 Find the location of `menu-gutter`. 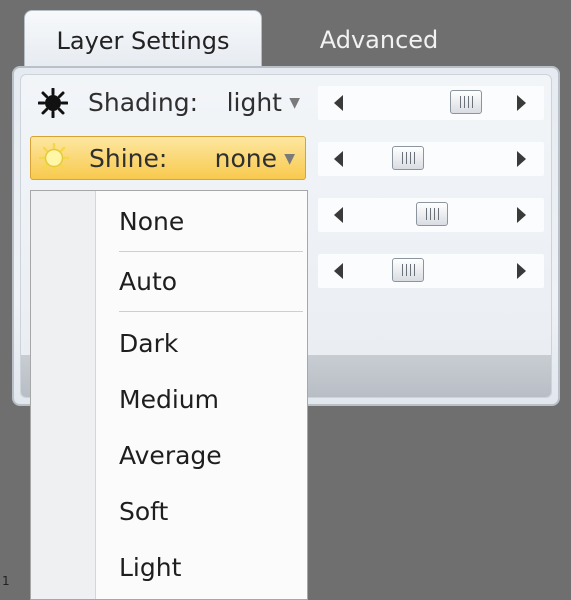

menu-gutter is located at coordinates (63, 395).